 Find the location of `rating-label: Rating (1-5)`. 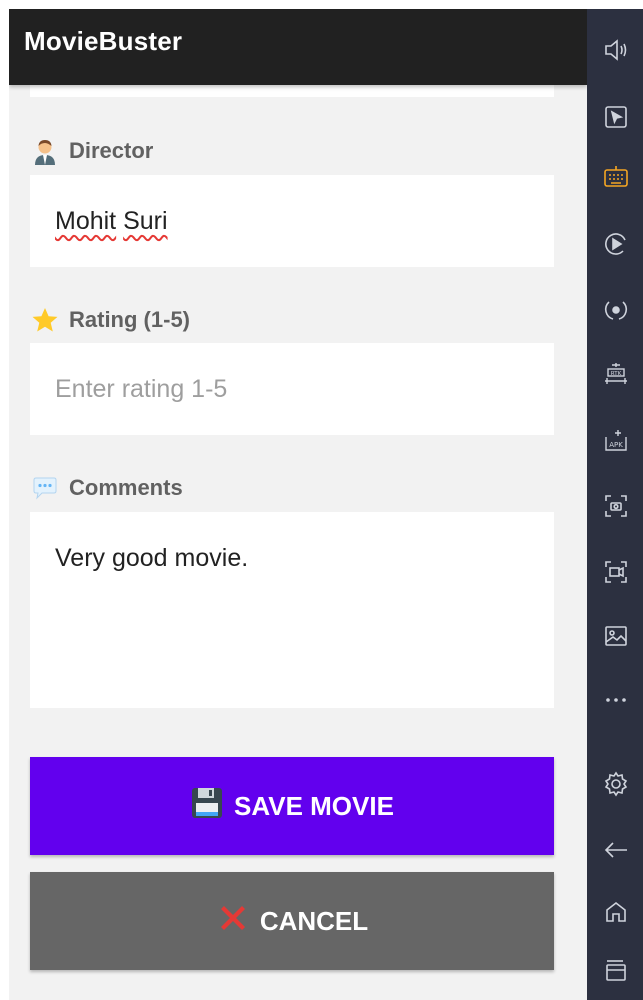

rating-label: Rating (1-5) is located at coordinates (110, 320).